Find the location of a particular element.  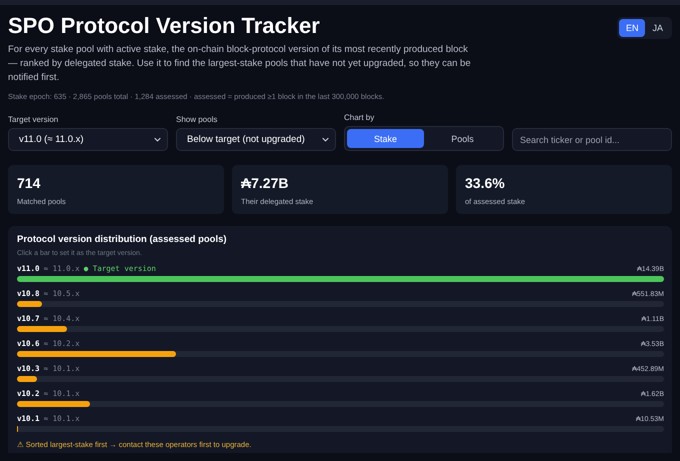

control-label: Show pools is located at coordinates (197, 119).